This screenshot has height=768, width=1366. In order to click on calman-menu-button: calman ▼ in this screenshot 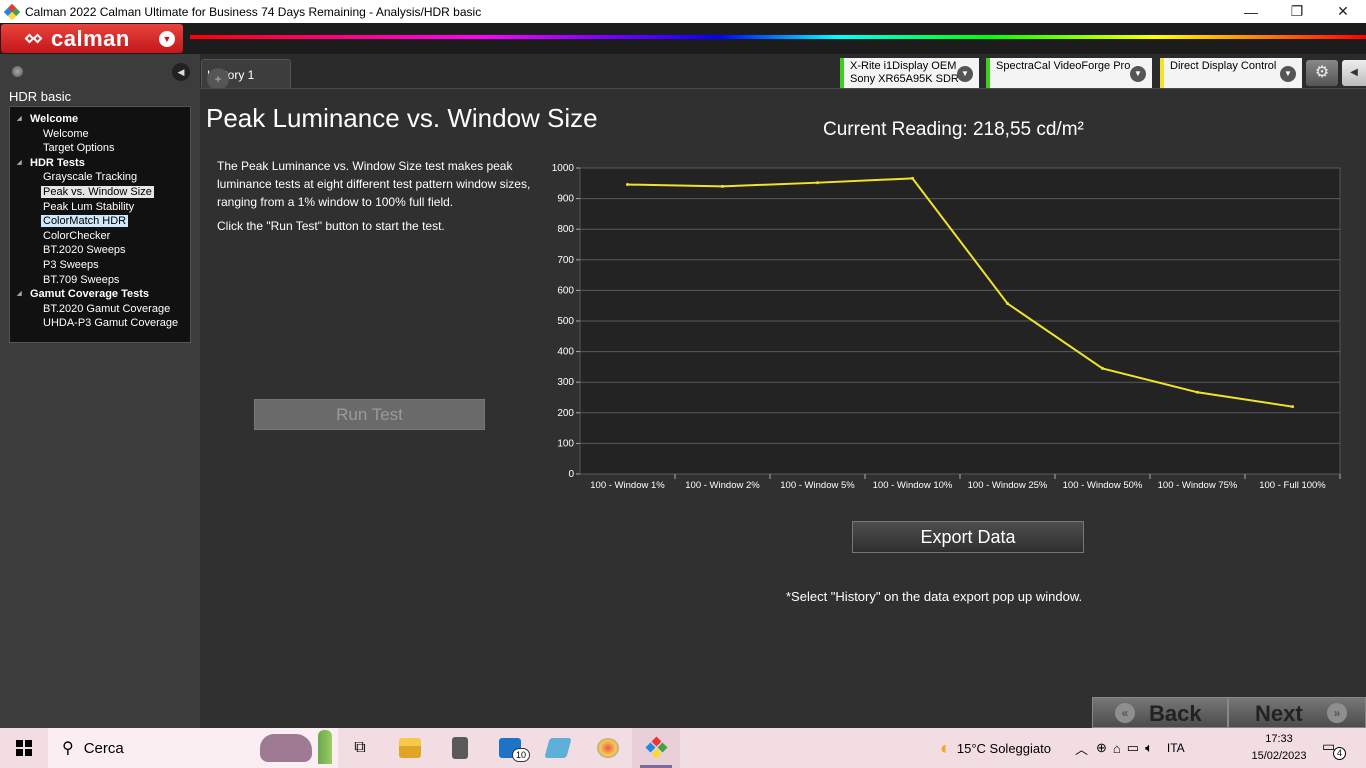, I will do `click(92, 38)`.